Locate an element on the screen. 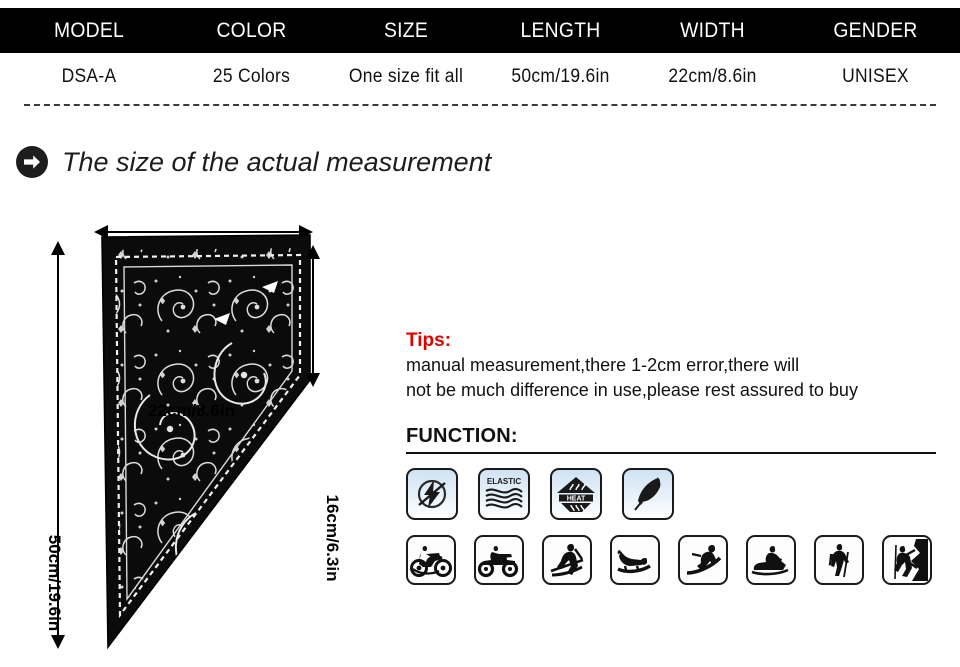 The height and width of the screenshot is (667, 960). spec-header-size: SIZE is located at coordinates (406, 30).